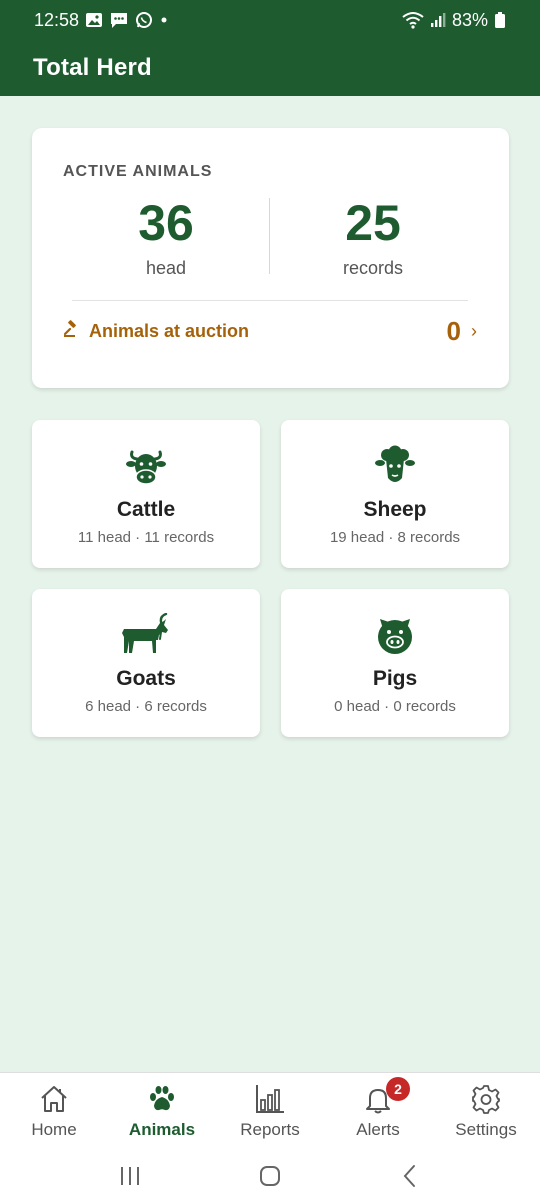  I want to click on nav-home-label: Home, so click(54, 1129).